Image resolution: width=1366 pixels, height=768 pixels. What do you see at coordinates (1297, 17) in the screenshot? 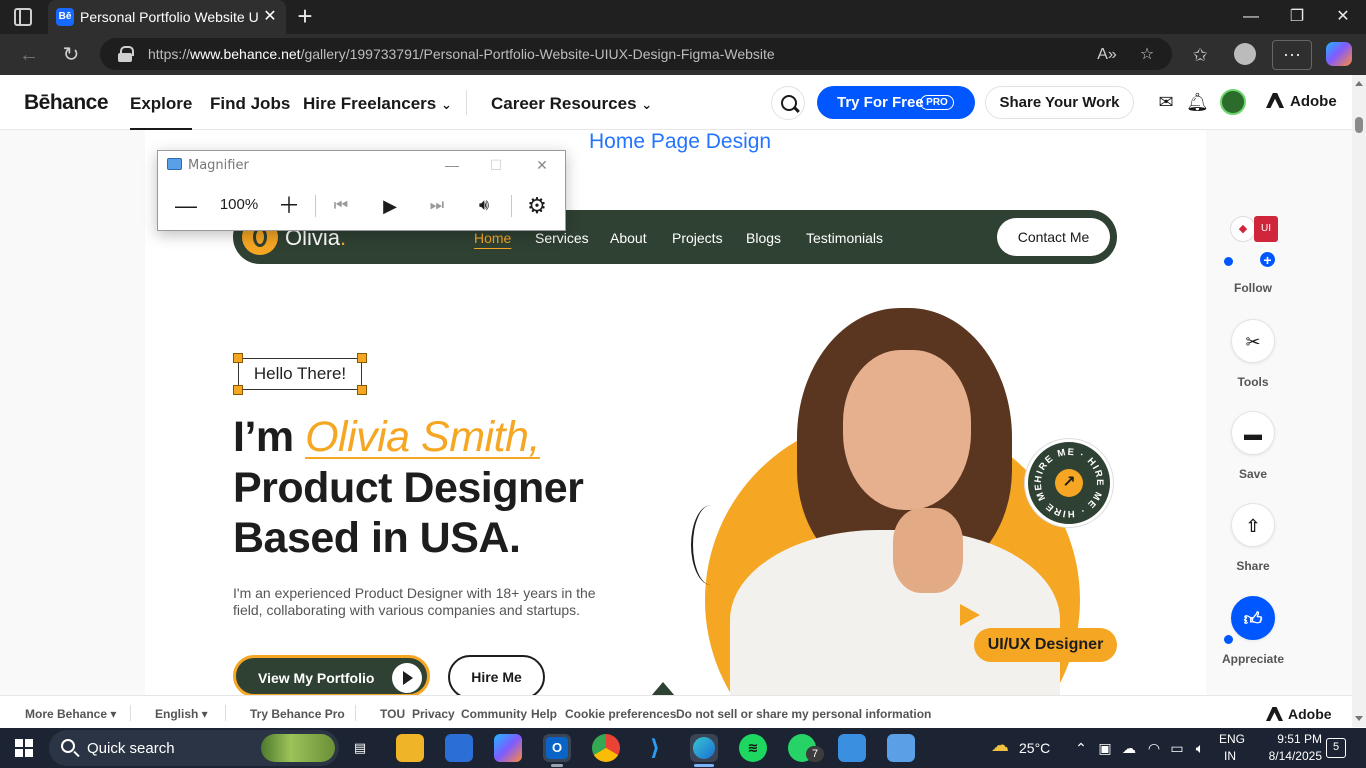
I see `restore-window-button: ❐` at bounding box center [1297, 17].